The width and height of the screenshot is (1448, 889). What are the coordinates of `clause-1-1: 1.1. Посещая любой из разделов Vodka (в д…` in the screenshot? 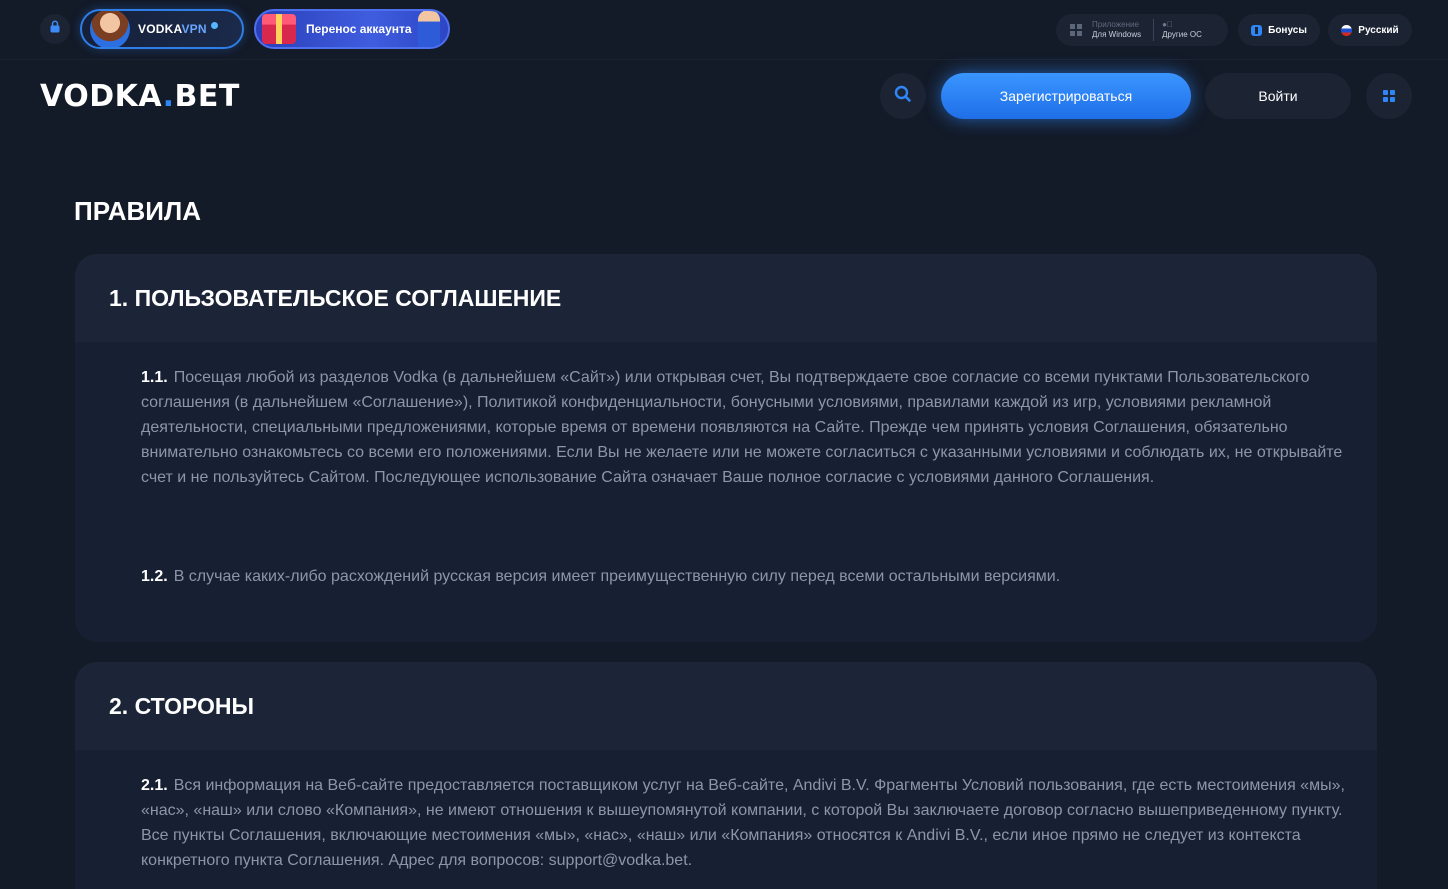 It's located at (748, 427).